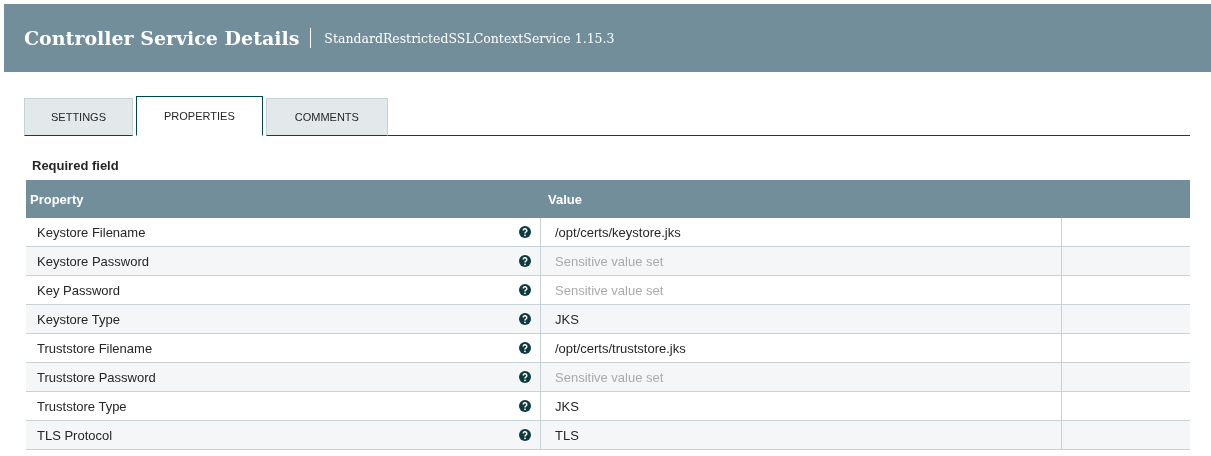  What do you see at coordinates (78, 319) in the screenshot?
I see `property-name: Keystore Type` at bounding box center [78, 319].